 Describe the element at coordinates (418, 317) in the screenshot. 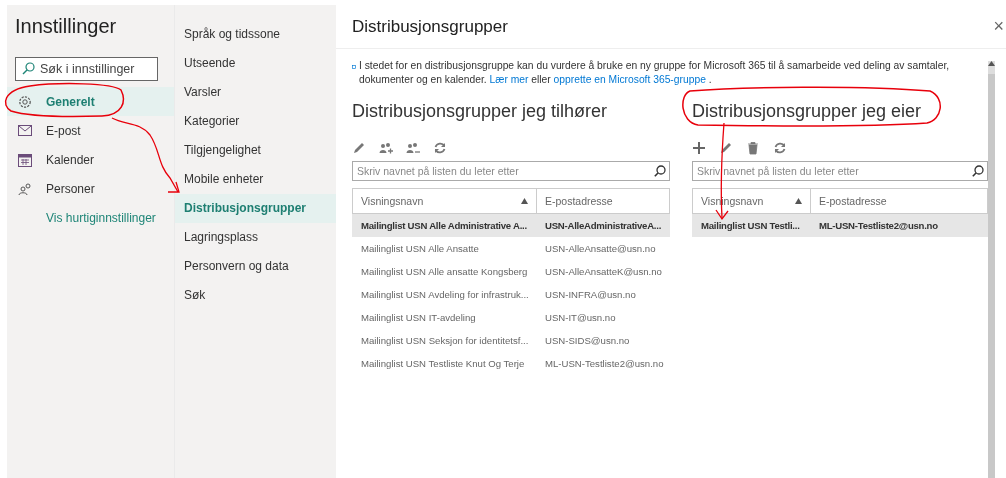

I see `table-cell-text: Mailinglist USN IT-avdeling` at that location.